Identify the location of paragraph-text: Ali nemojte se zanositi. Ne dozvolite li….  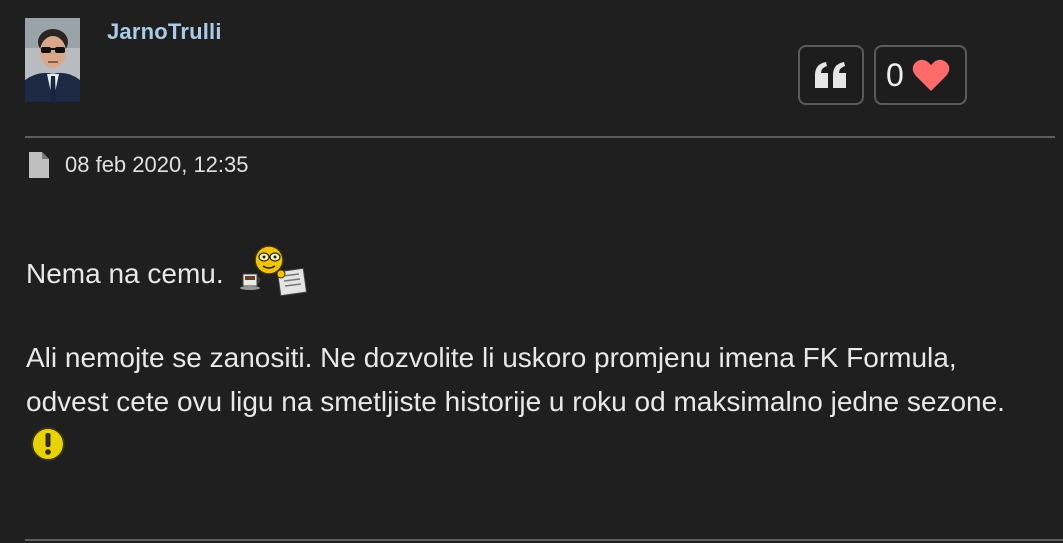
(515, 379).